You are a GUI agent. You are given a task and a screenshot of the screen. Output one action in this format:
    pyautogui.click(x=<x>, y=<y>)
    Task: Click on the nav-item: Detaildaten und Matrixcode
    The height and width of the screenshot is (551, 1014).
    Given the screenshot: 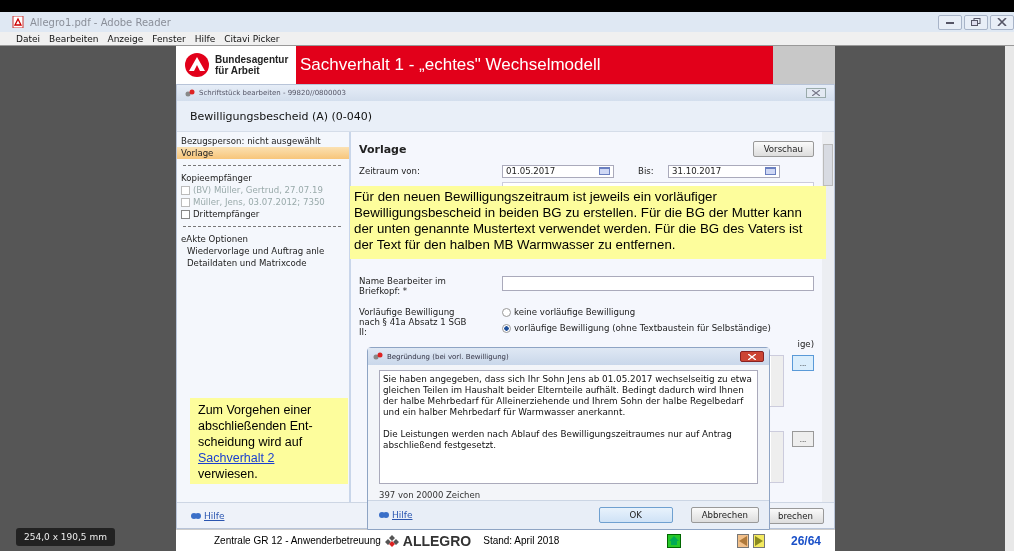 What is the action you would take?
    pyautogui.click(x=263, y=263)
    